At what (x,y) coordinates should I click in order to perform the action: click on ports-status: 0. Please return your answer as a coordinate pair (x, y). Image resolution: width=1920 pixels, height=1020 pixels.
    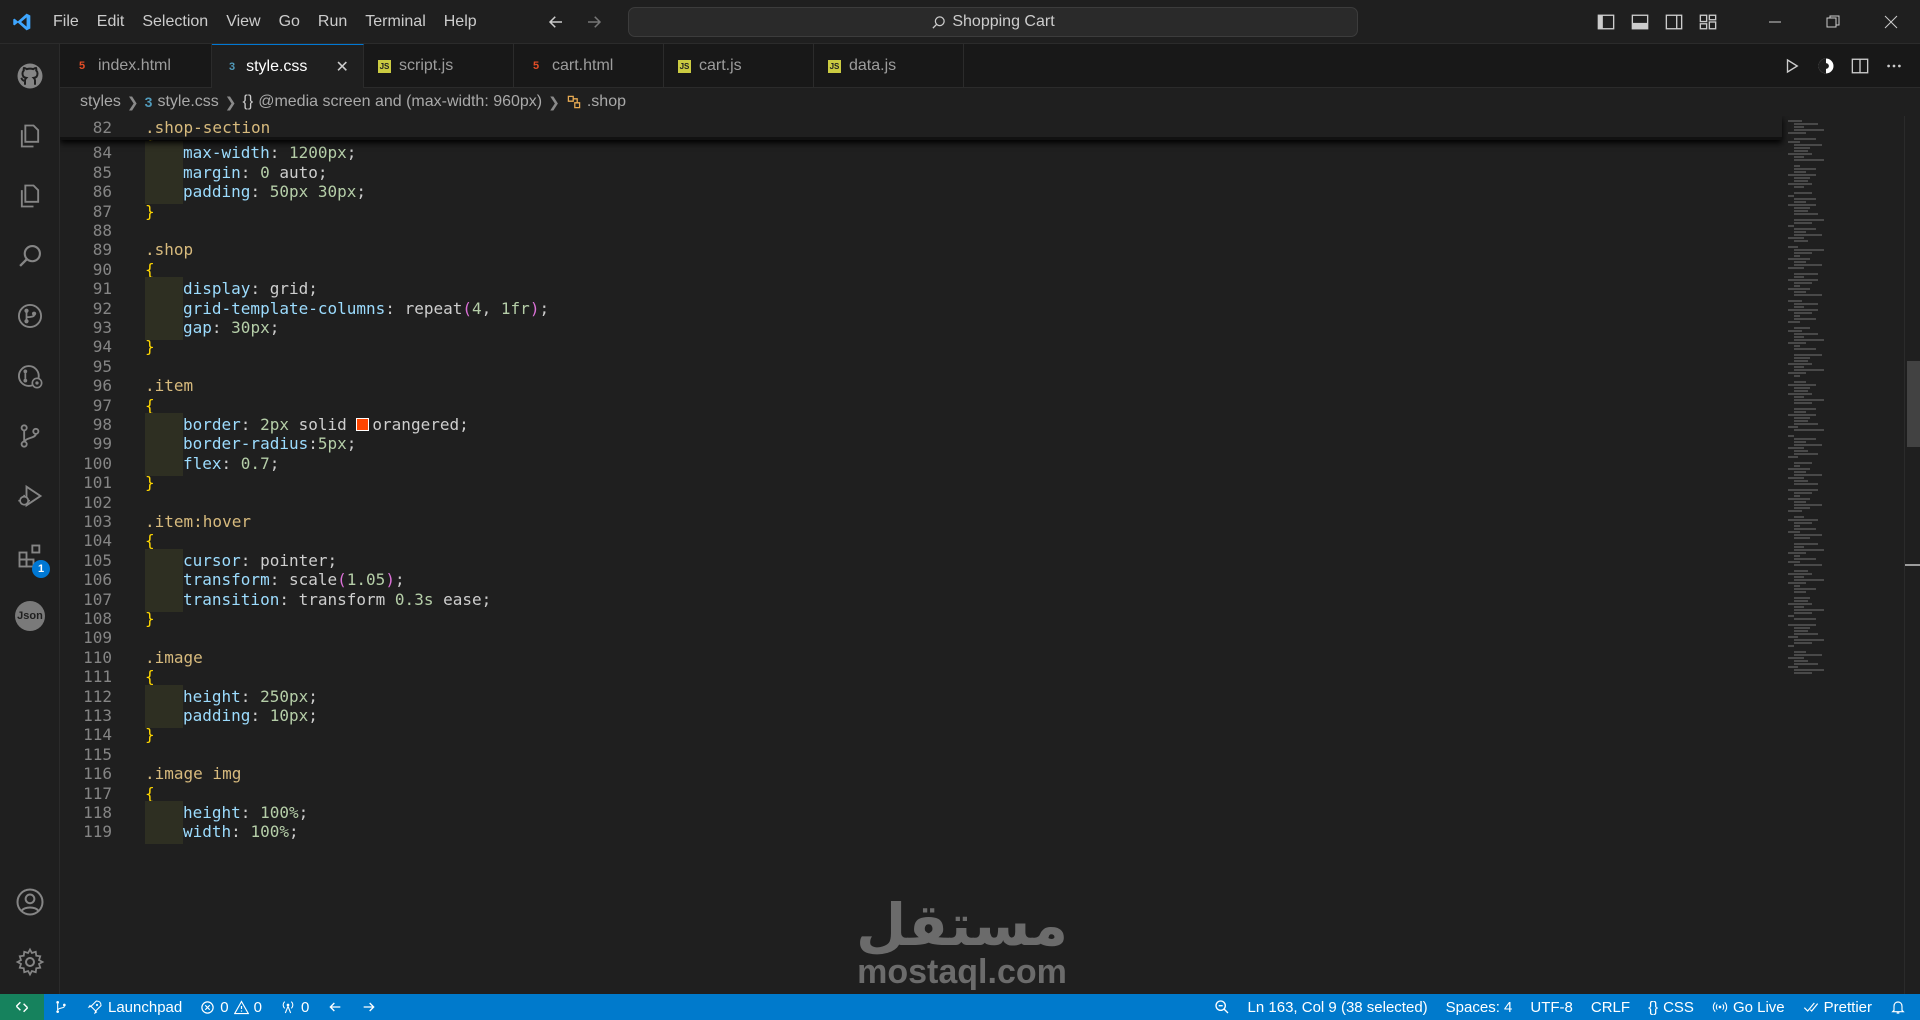
    Looking at the image, I should click on (294, 1007).